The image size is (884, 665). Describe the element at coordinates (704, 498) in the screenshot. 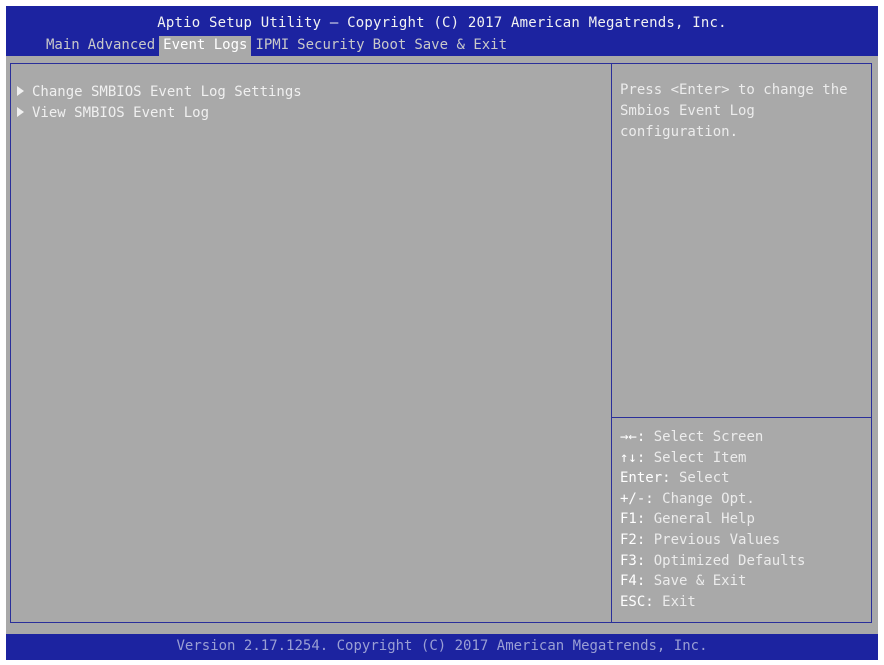

I see `key-description: Change Opt.` at that location.